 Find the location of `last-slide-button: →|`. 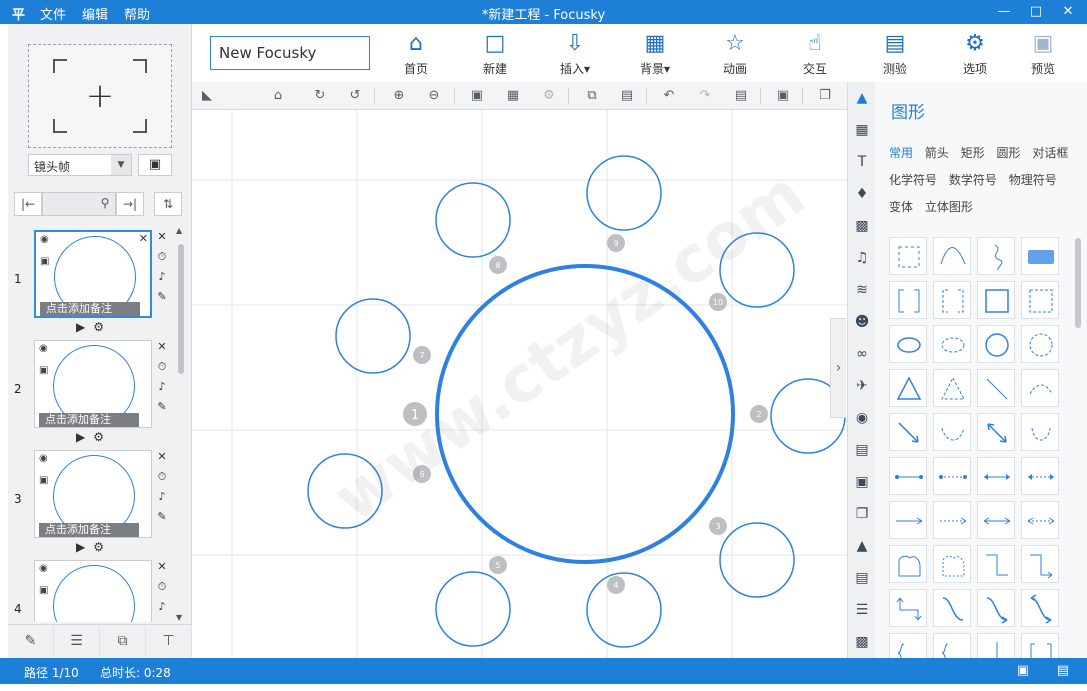

last-slide-button: →| is located at coordinates (130, 204).